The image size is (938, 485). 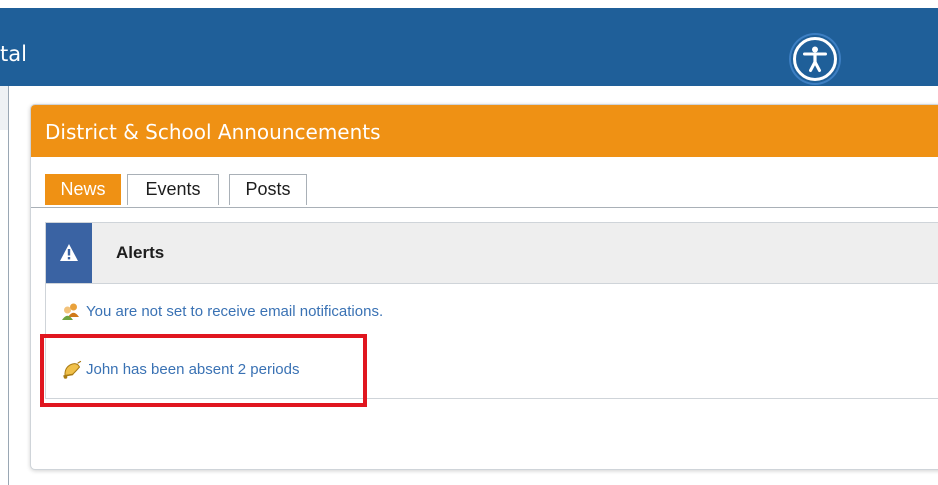 I want to click on highlight-annotation, so click(x=203, y=370).